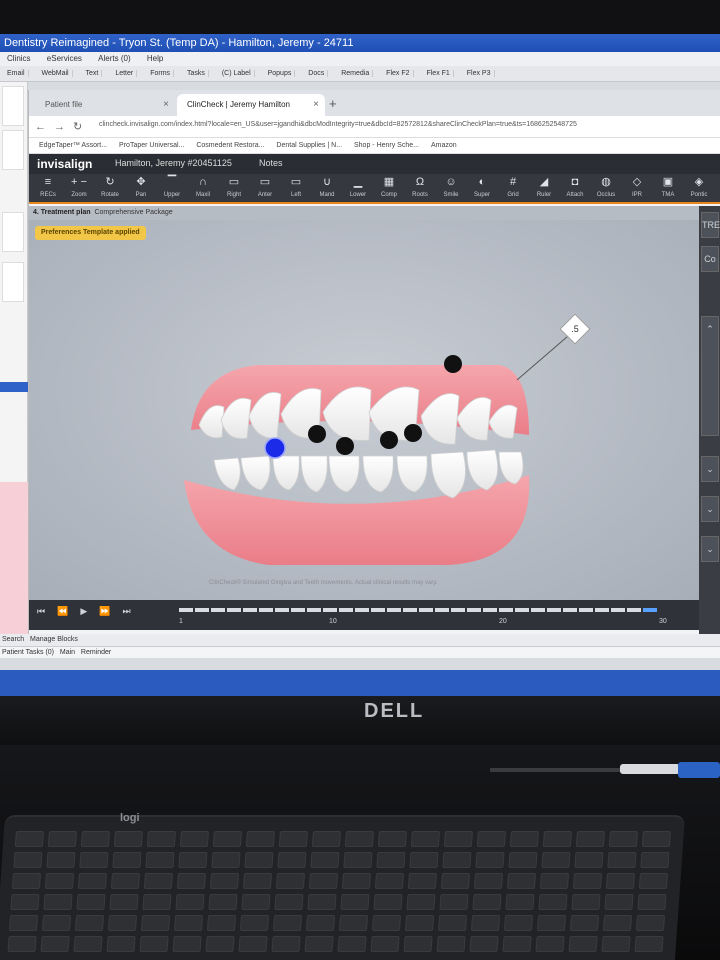 The height and width of the screenshot is (960, 720). Describe the element at coordinates (96, 652) in the screenshot. I see `reminder-button: Reminder` at that location.